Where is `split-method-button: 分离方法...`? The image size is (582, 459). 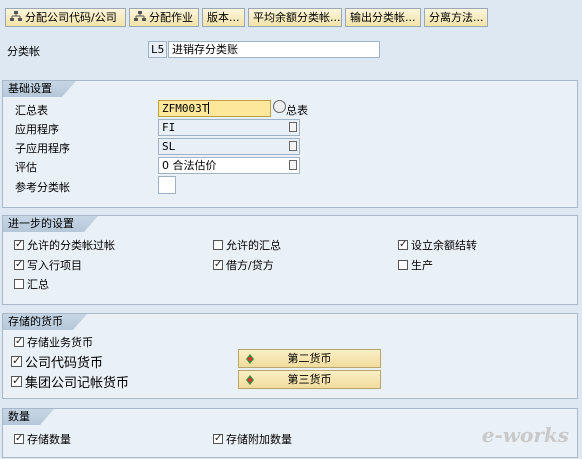
split-method-button: 分离方法... is located at coordinates (456, 17).